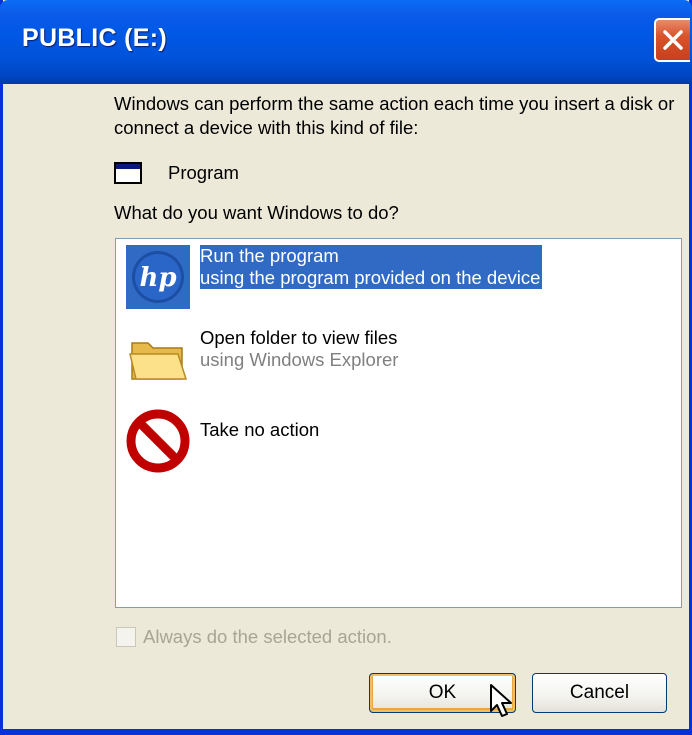 The image size is (692, 735). I want to click on content-type-row: Program, so click(176, 173).